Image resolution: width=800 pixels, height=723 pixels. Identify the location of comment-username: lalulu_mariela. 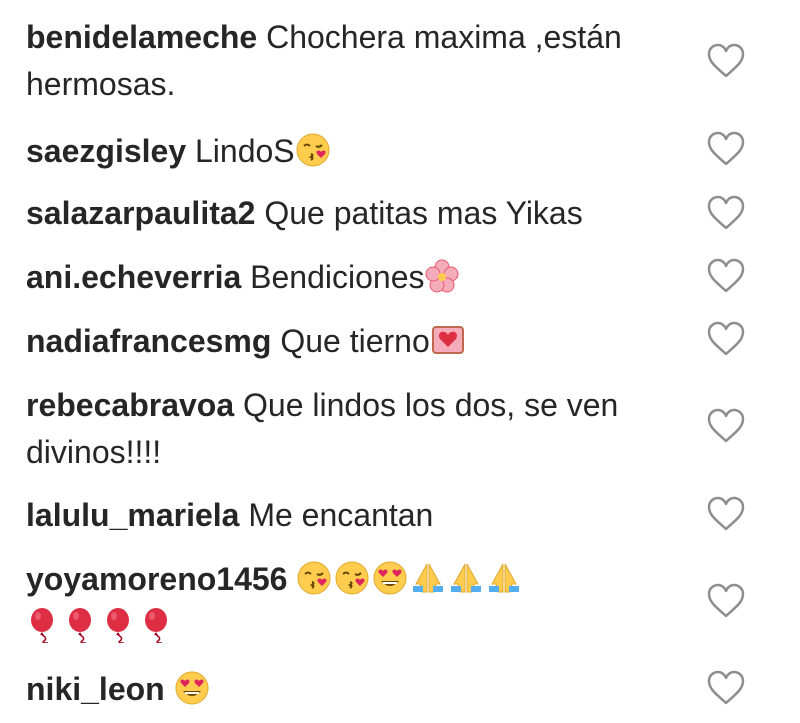
(132, 515).